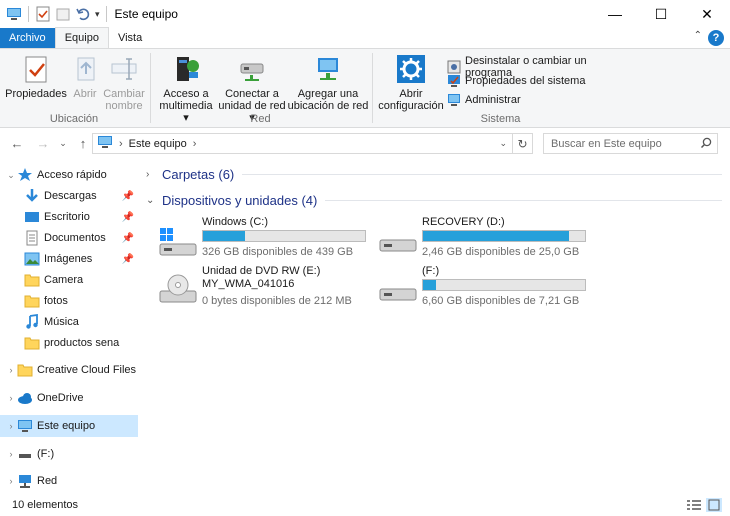 This screenshot has height=516, width=730. Describe the element at coordinates (707, 14) in the screenshot. I see `close-button: ✕` at that location.